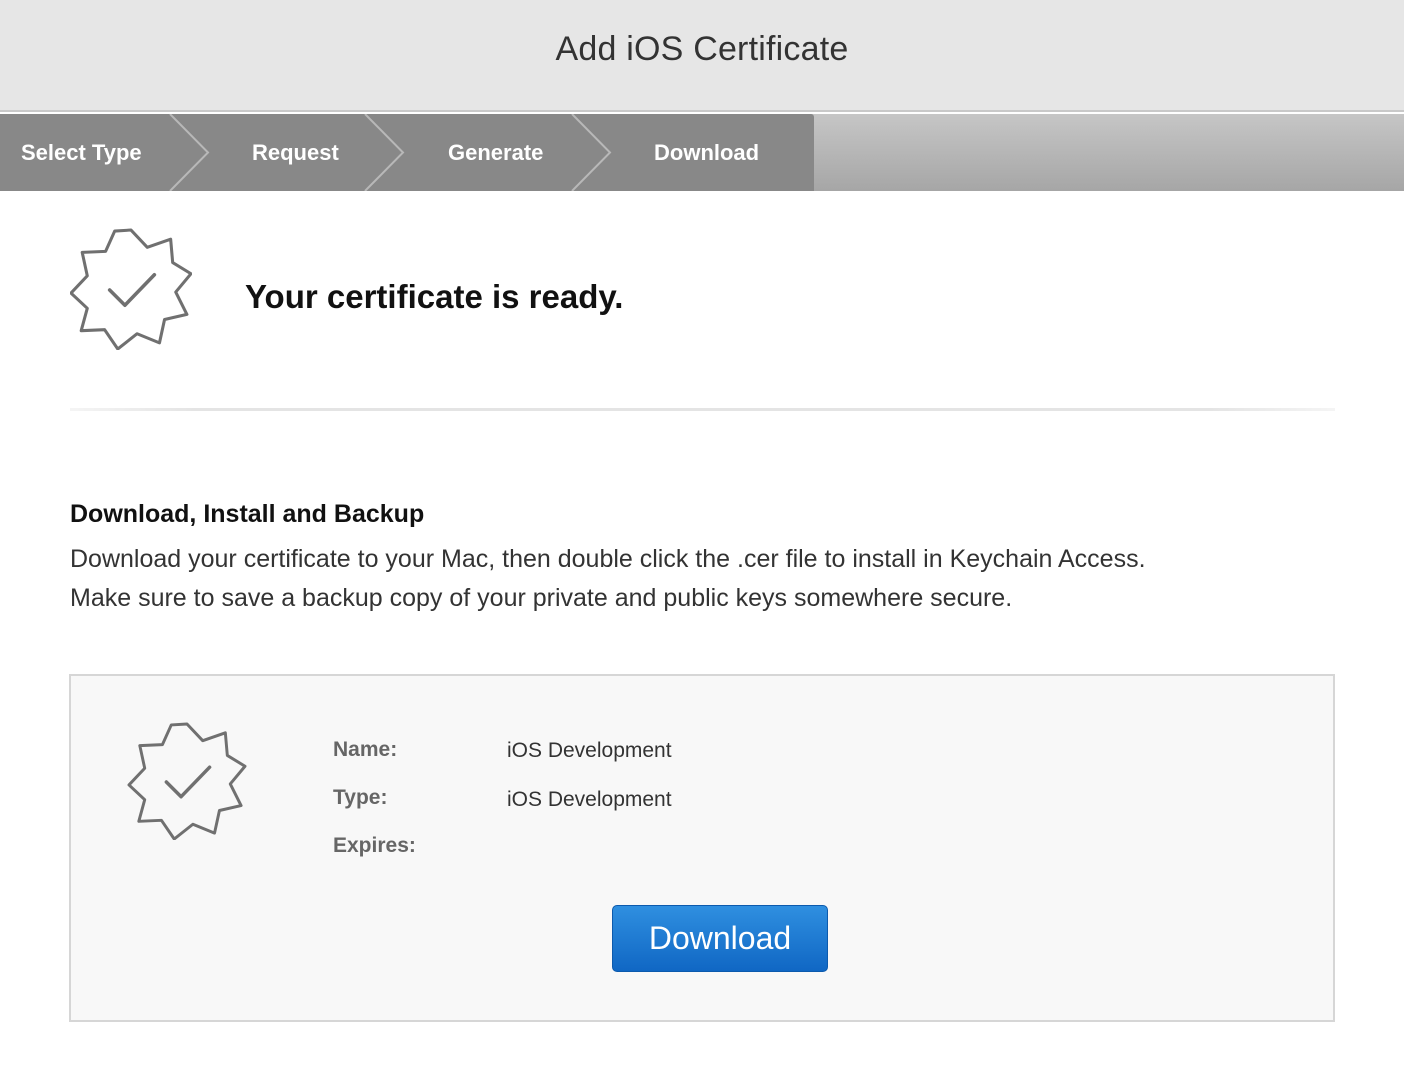  I want to click on type-label: Type:, so click(360, 797).